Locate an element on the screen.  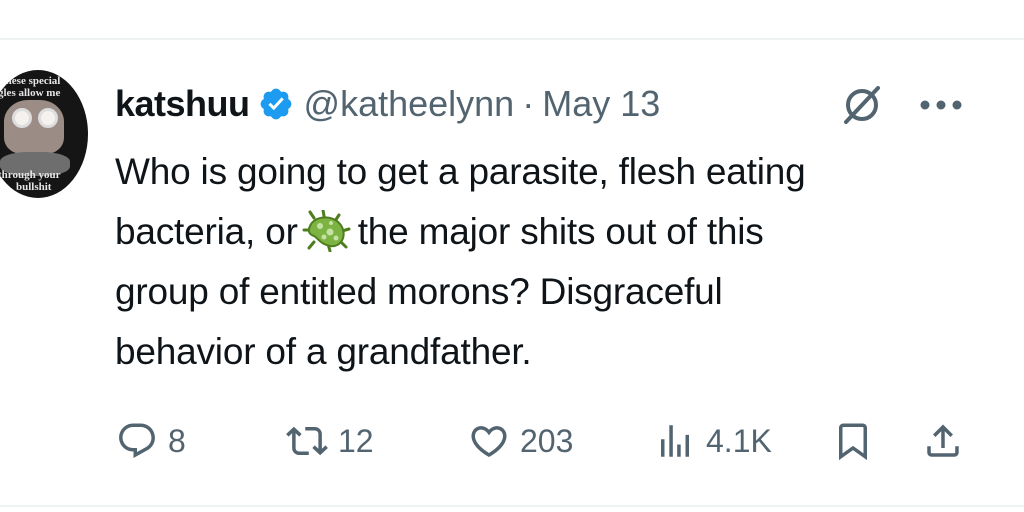
avatar-goggle-right is located at coordinates (48, 118).